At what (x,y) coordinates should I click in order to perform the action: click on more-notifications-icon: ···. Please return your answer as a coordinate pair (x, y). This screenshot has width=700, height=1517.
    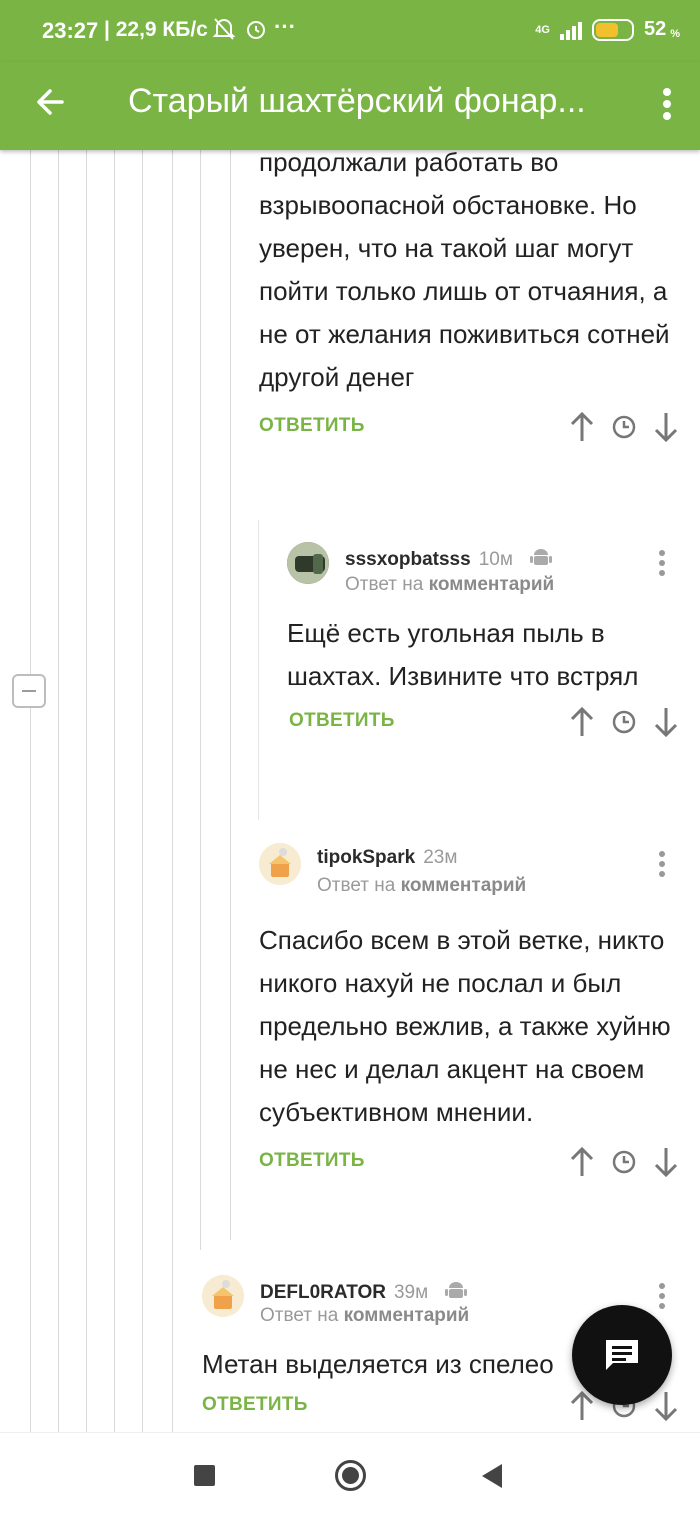
    Looking at the image, I should click on (285, 26).